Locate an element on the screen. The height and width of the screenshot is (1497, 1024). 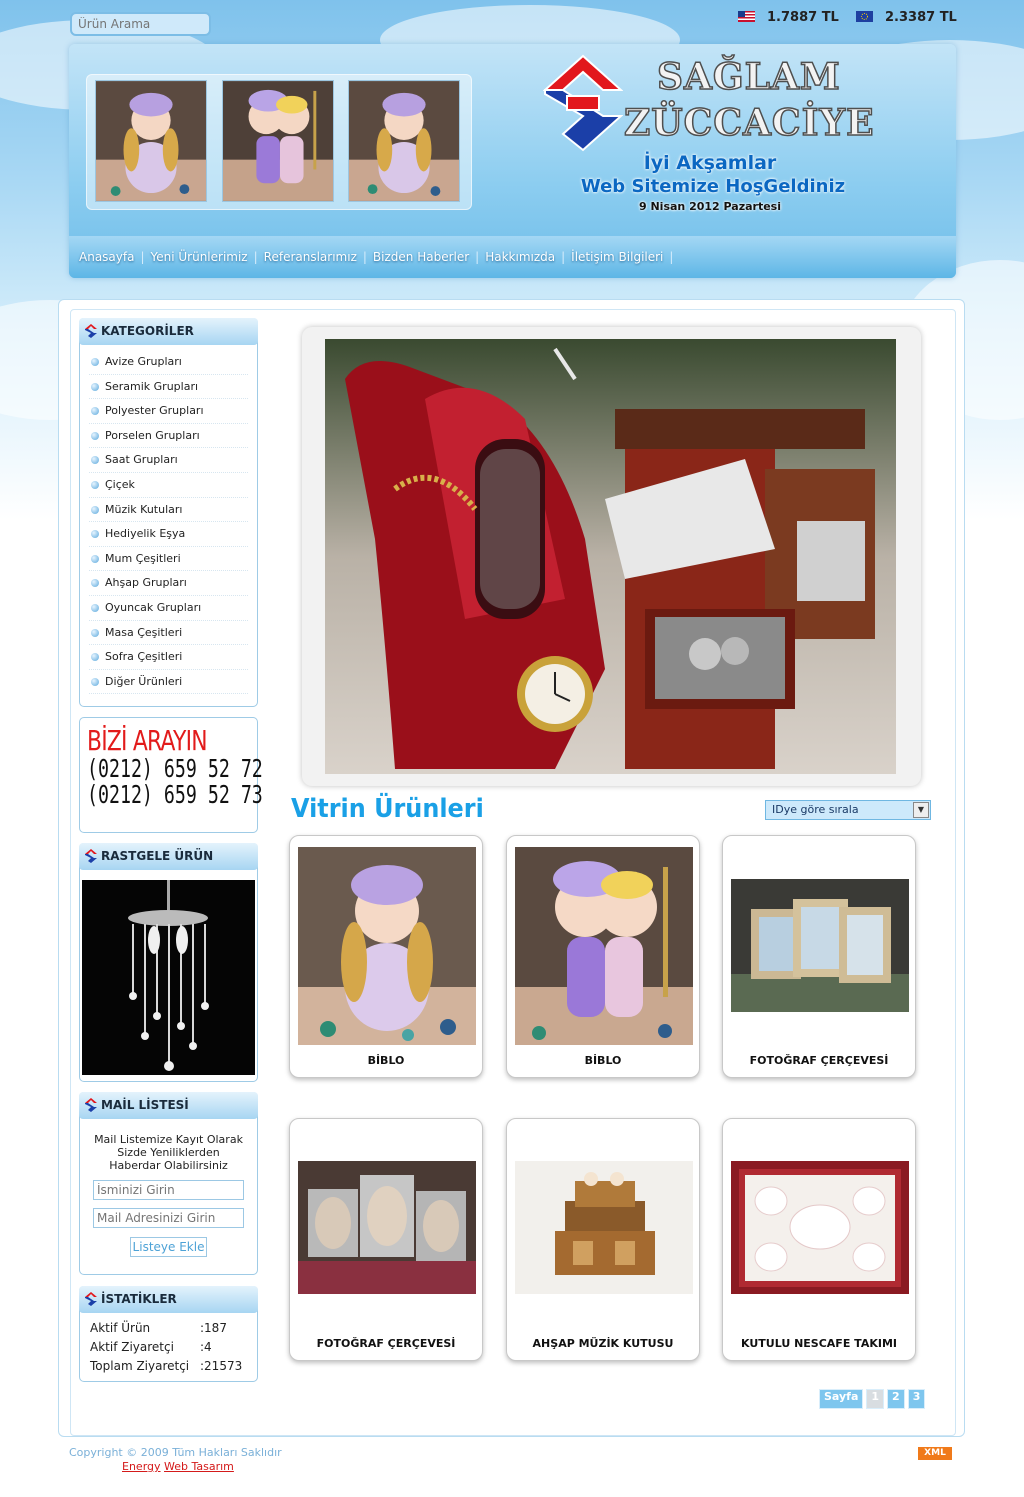
stat-row: Aktif Ürün:187 is located at coordinates (168, 1328).